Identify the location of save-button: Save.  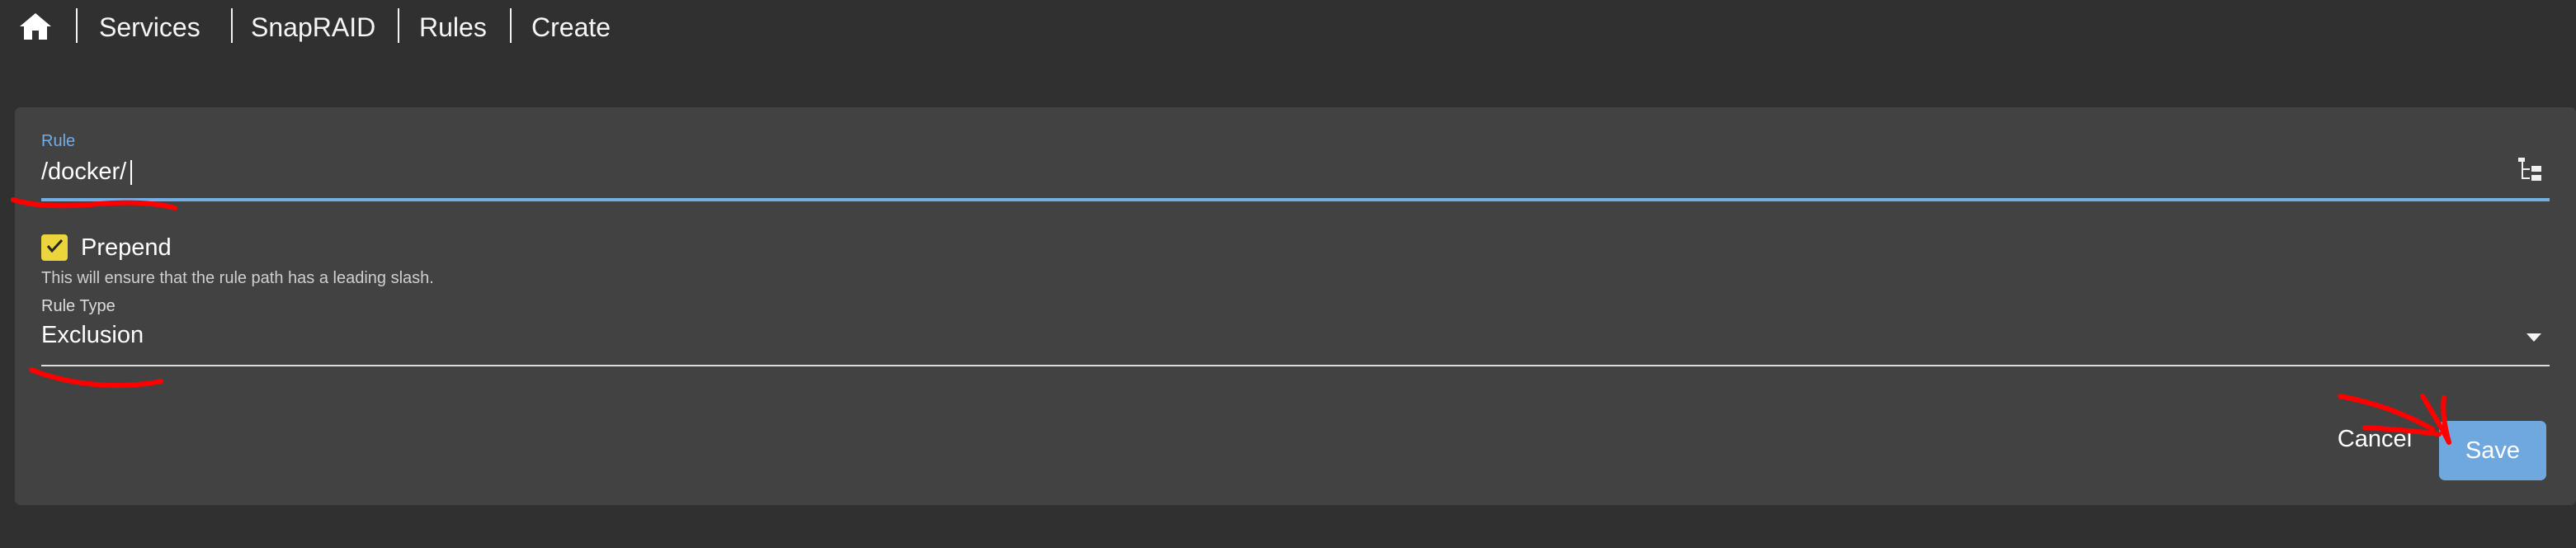
(2492, 450).